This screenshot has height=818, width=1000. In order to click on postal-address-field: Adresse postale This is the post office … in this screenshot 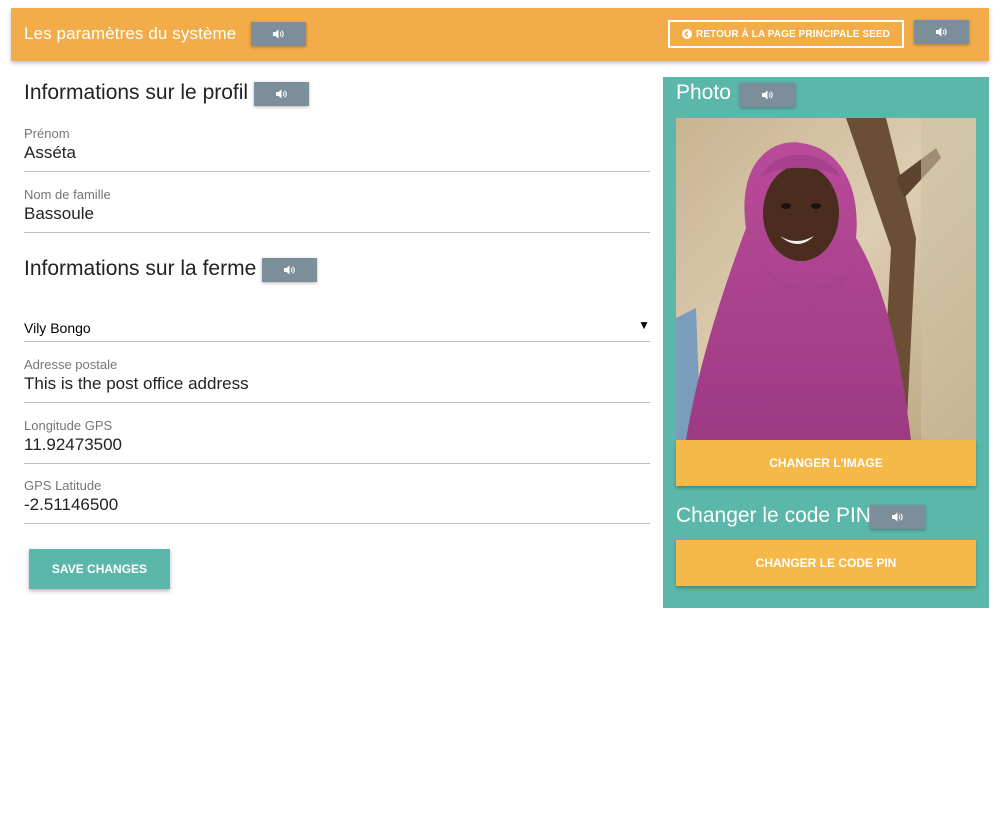, I will do `click(337, 380)`.